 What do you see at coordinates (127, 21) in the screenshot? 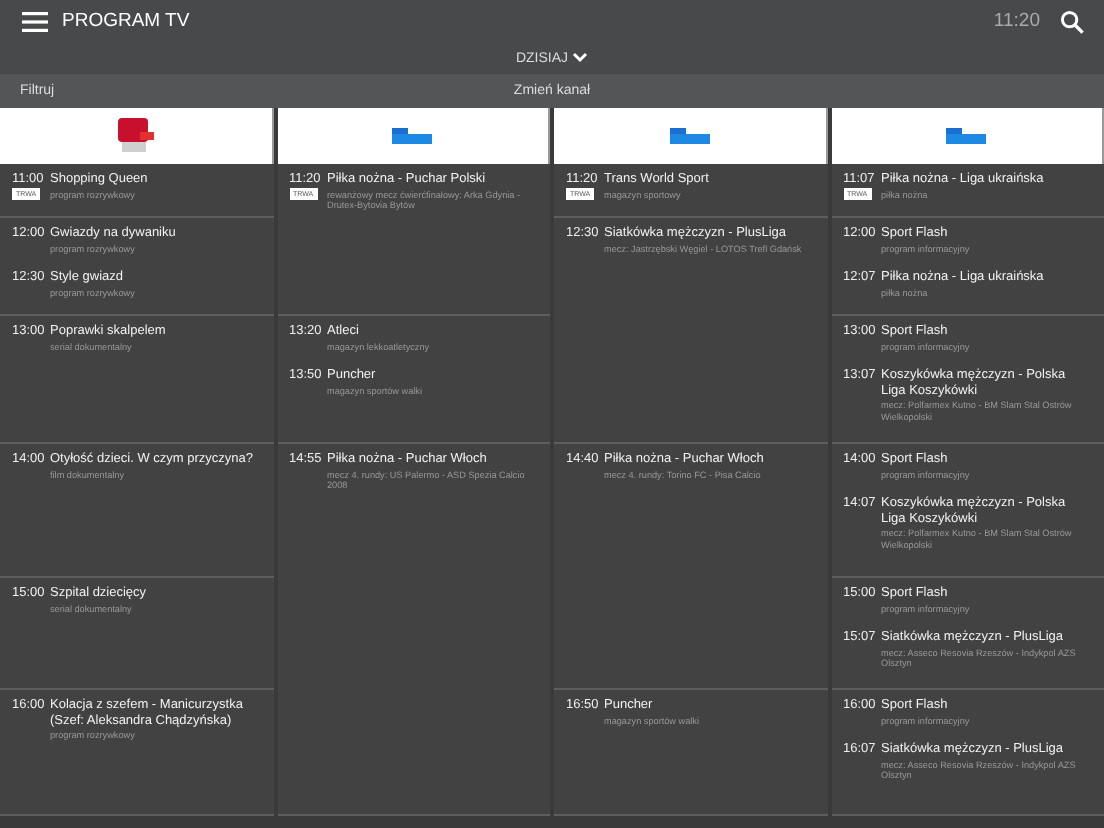
I see `app-title: PROGRAM TV` at bounding box center [127, 21].